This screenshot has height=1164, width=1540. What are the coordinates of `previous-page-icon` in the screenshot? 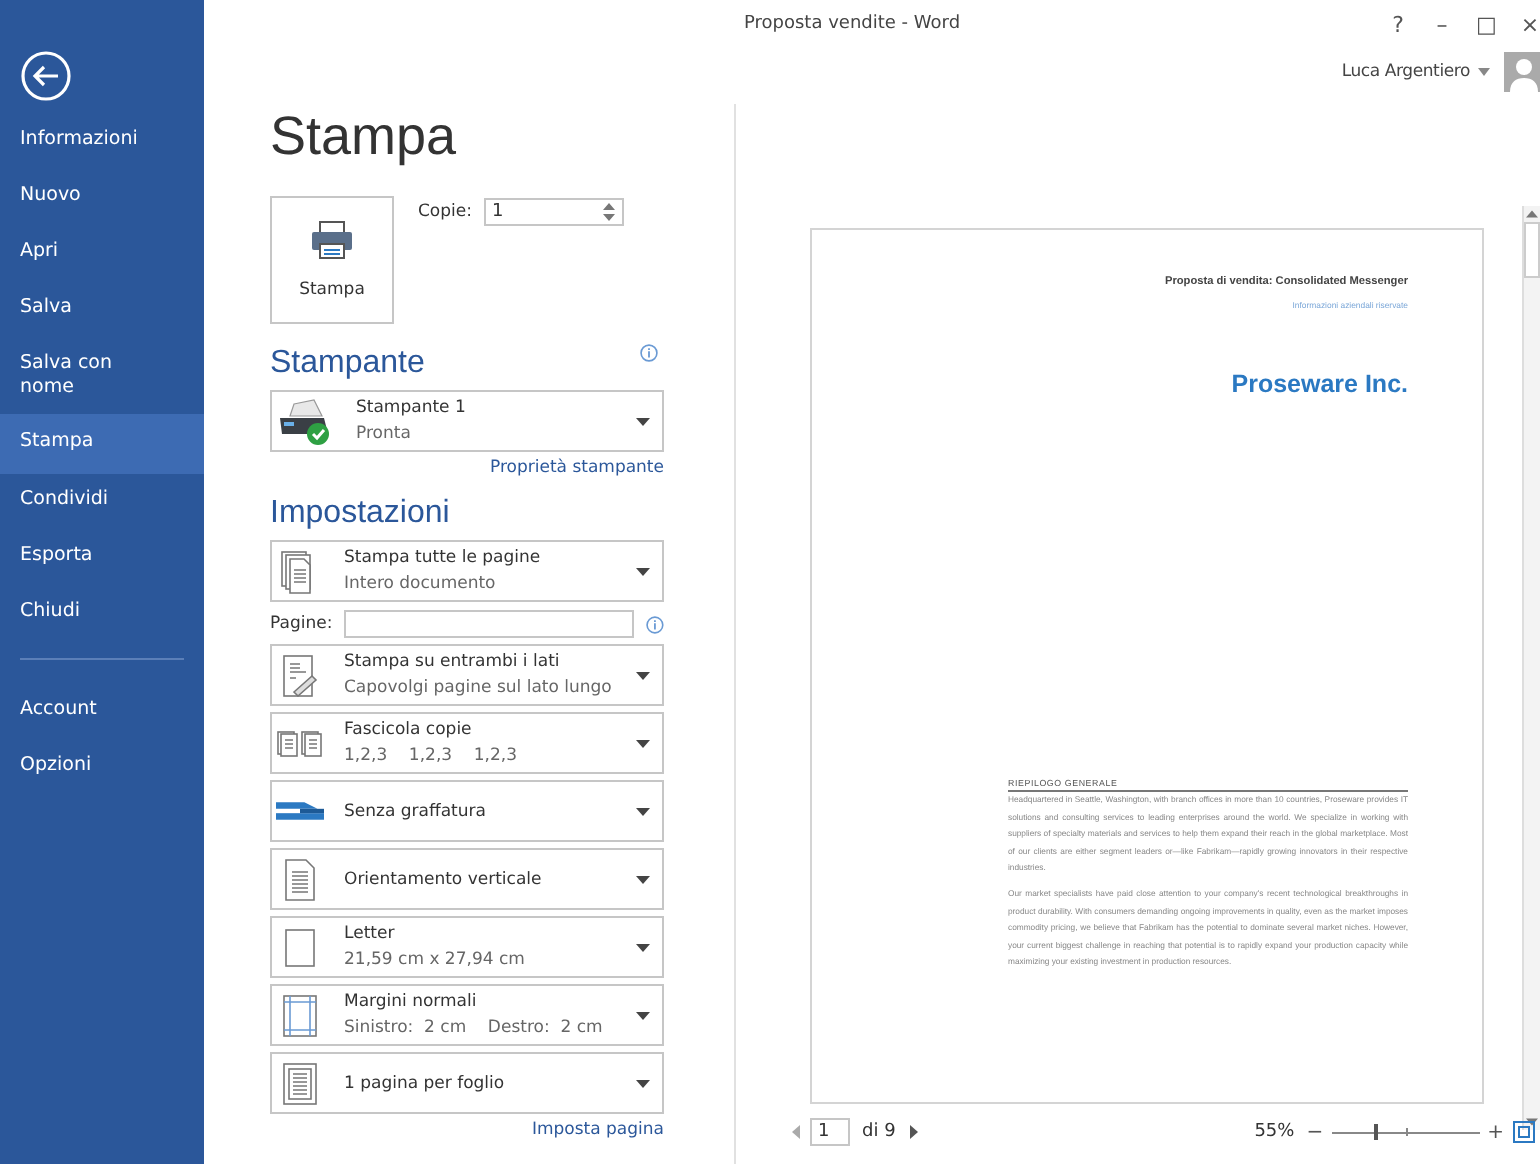 It's located at (796, 1132).